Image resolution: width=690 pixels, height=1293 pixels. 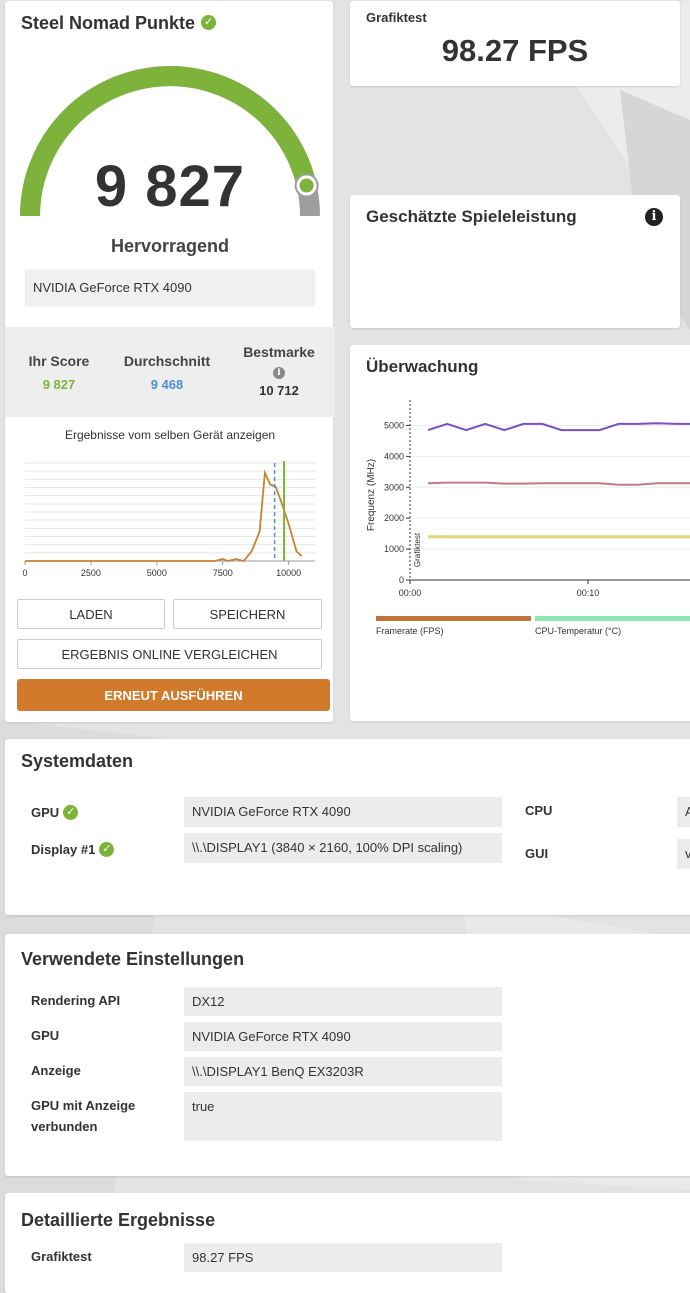 I want to click on system-gui-label: GUI, so click(x=537, y=853).